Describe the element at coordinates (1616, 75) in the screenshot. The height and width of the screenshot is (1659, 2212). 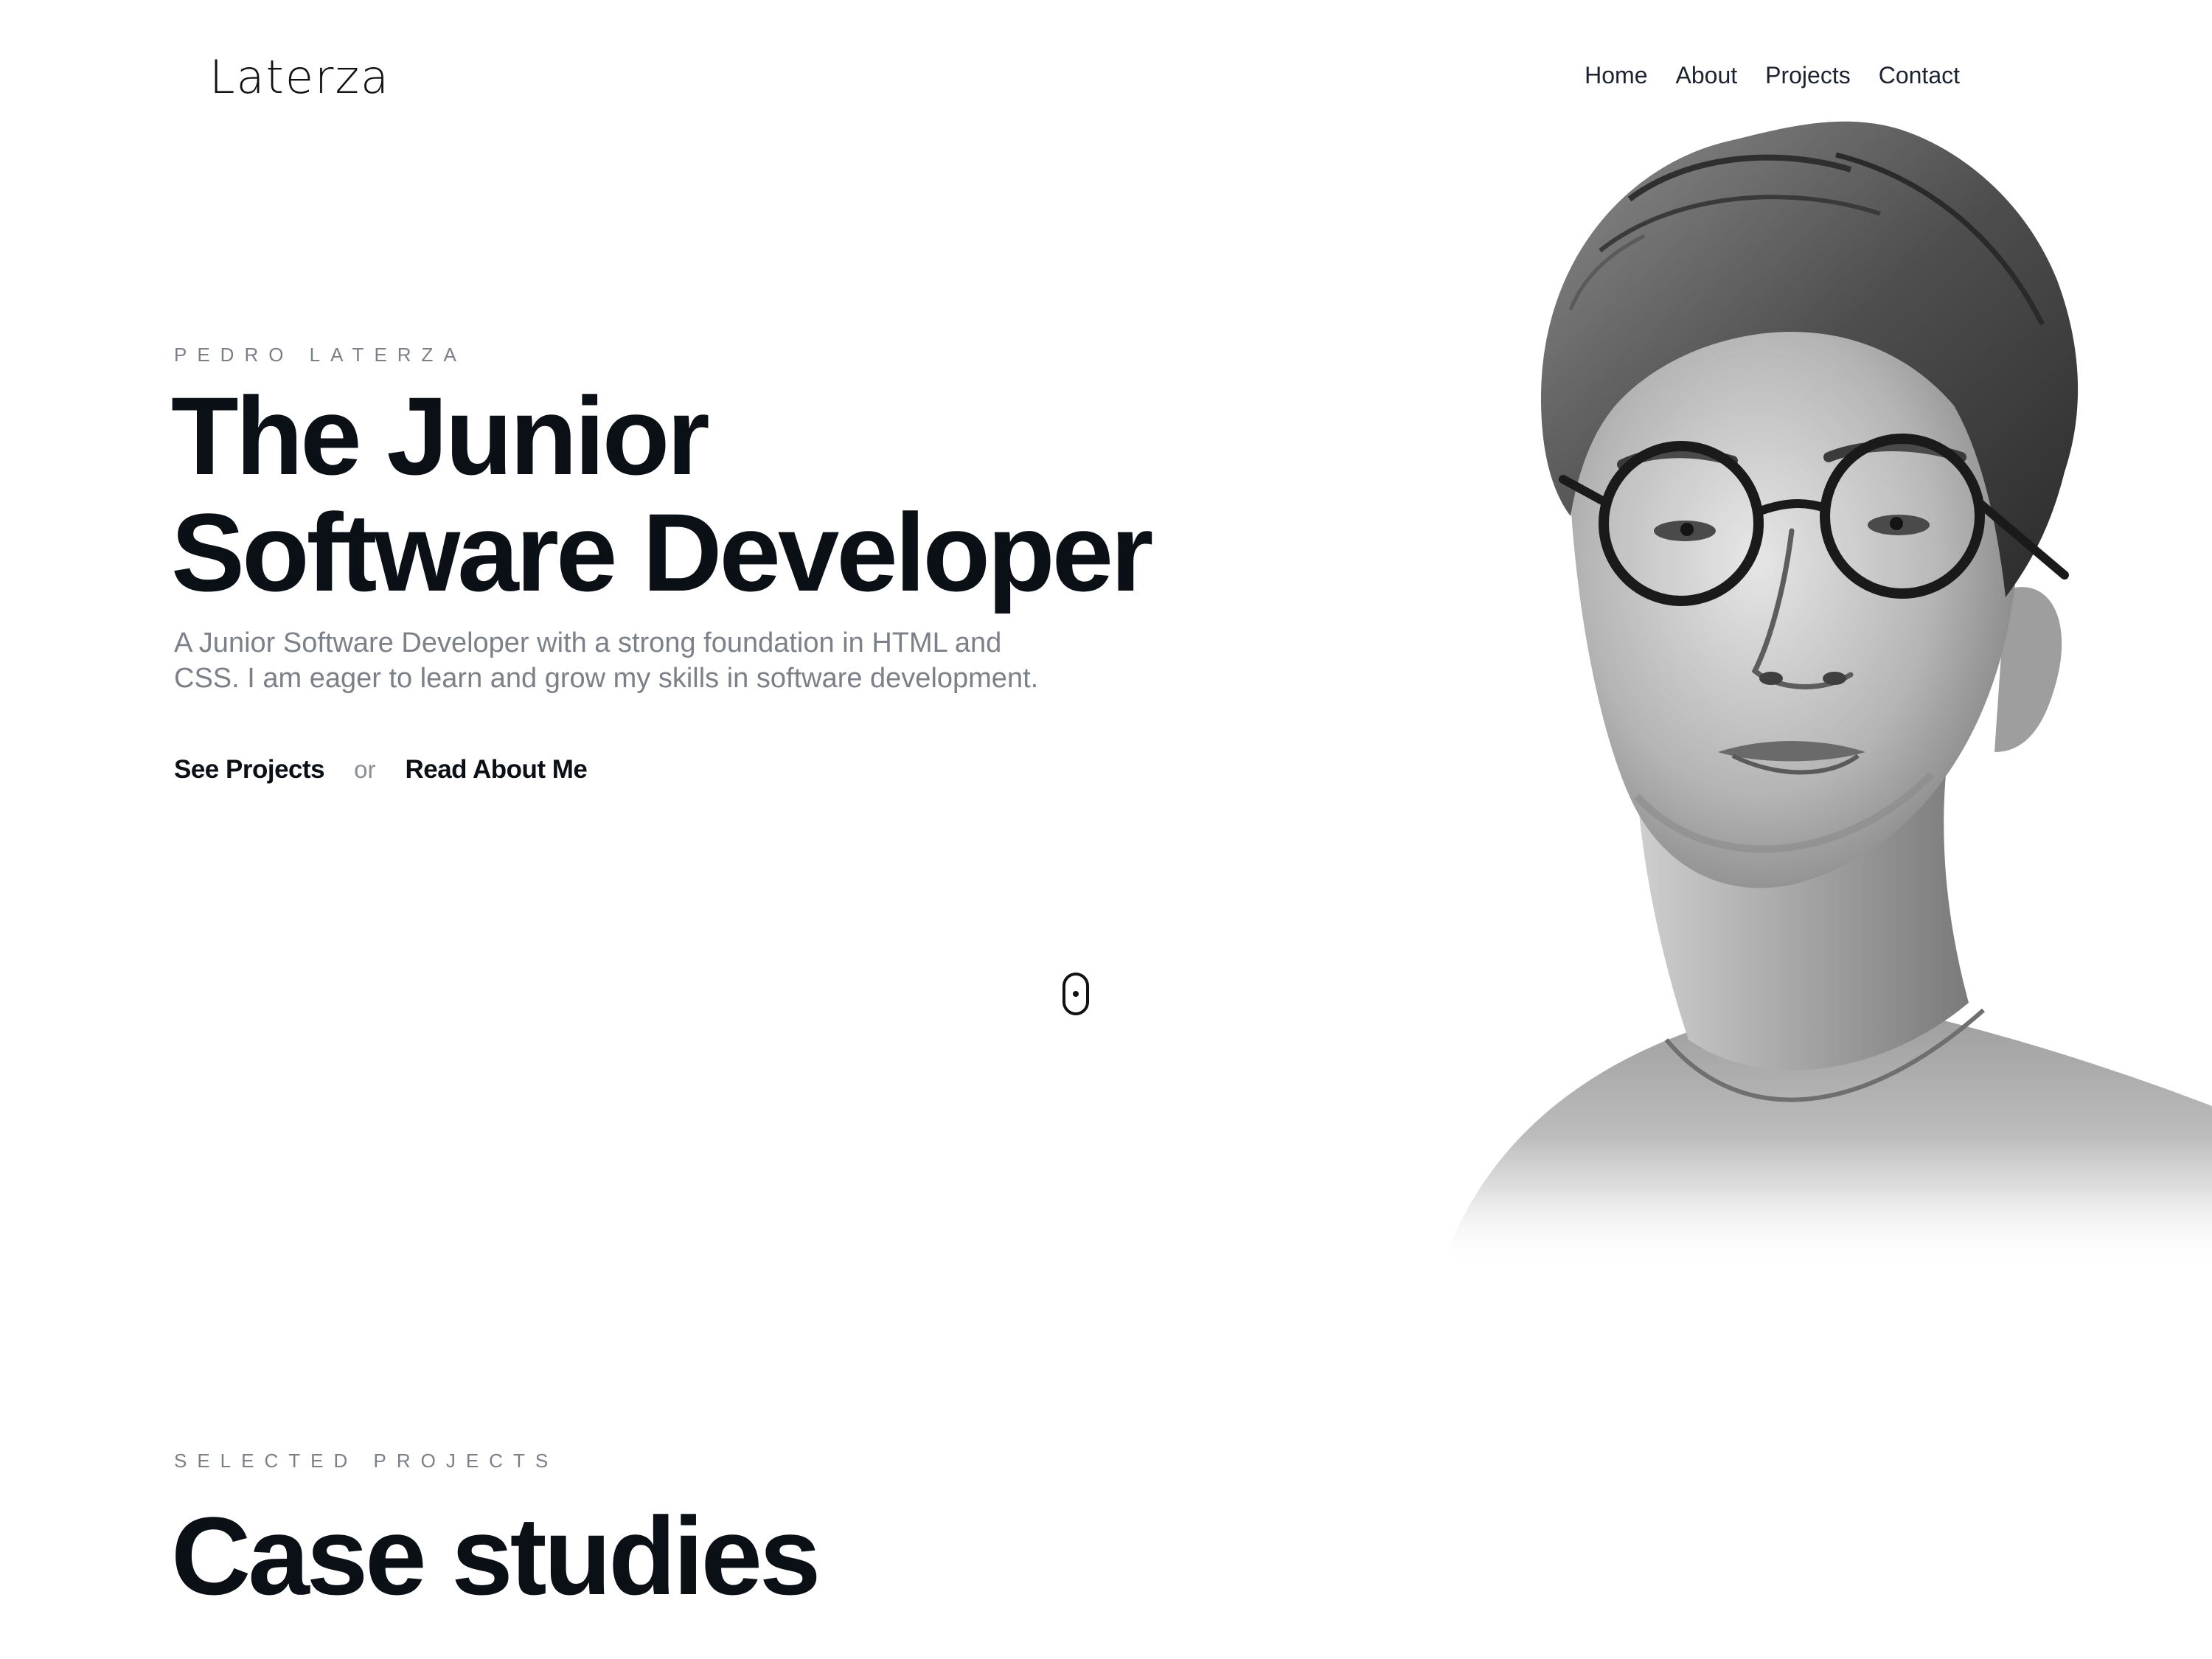
I see `nav-item-home: Home` at that location.